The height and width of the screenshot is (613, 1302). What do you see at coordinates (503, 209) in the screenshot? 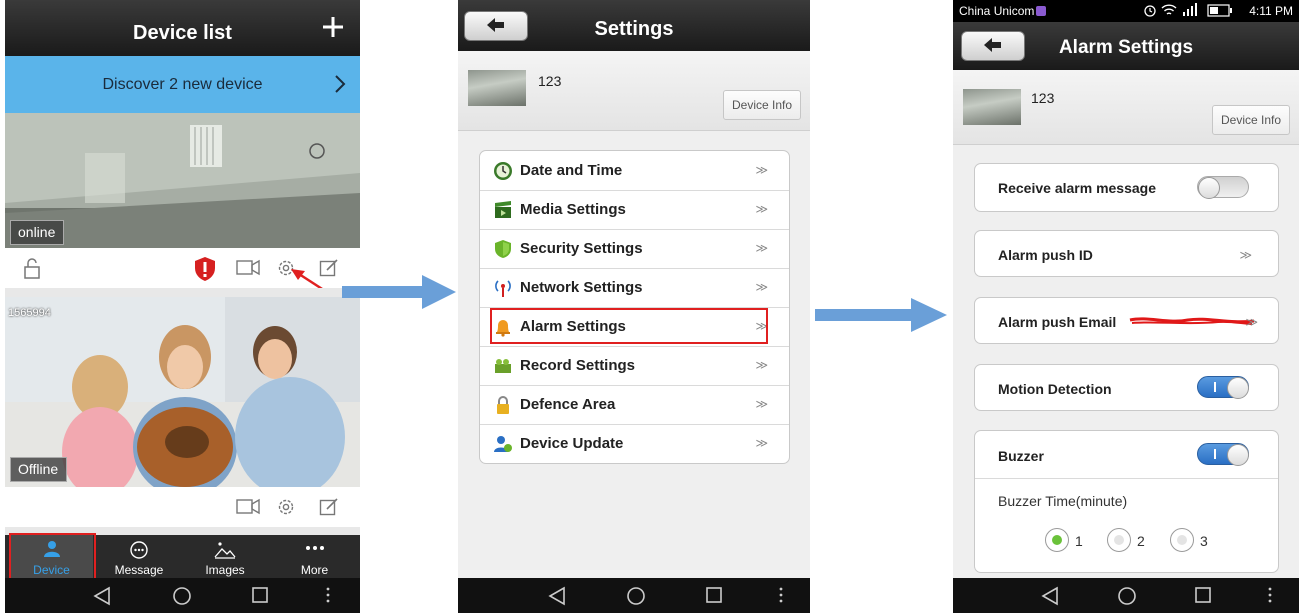
I see `media-icon` at bounding box center [503, 209].